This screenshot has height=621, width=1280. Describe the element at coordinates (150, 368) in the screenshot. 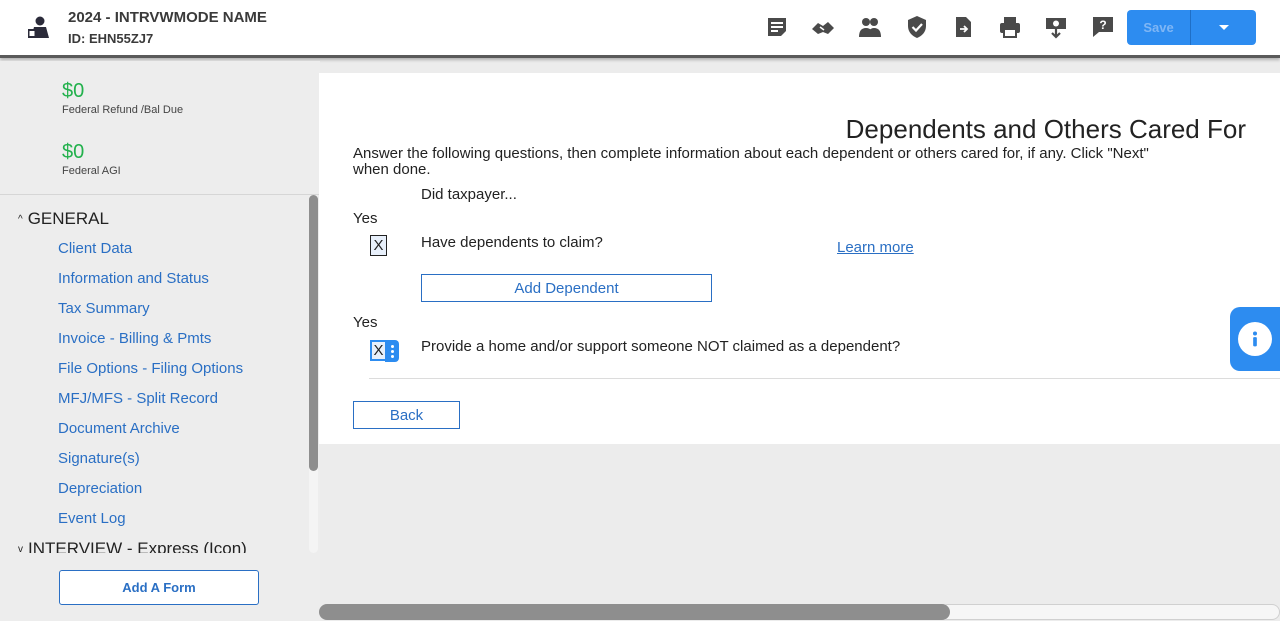

I see `sidebar-item-file-options: File Options - Filing Options` at that location.